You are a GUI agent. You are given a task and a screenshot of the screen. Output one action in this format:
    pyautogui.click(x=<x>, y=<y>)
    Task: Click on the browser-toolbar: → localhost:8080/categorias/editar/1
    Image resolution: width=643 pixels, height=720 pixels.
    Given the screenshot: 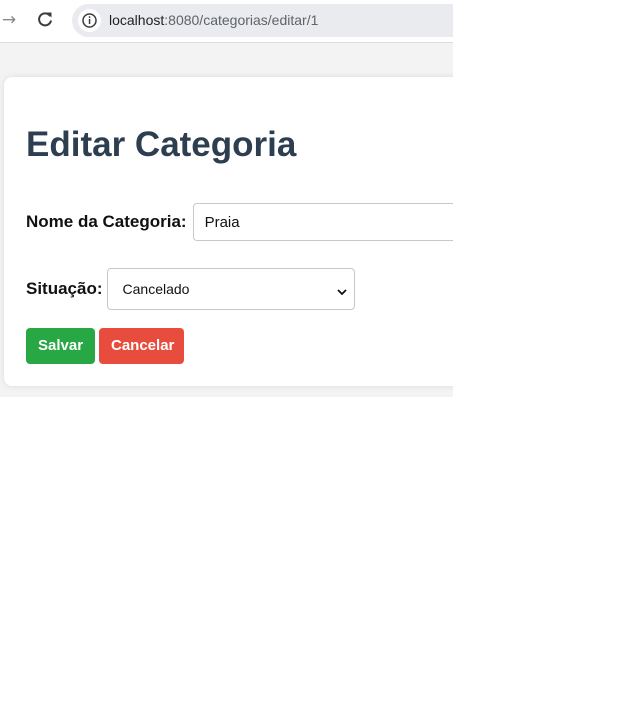 What is the action you would take?
    pyautogui.click(x=226, y=21)
    